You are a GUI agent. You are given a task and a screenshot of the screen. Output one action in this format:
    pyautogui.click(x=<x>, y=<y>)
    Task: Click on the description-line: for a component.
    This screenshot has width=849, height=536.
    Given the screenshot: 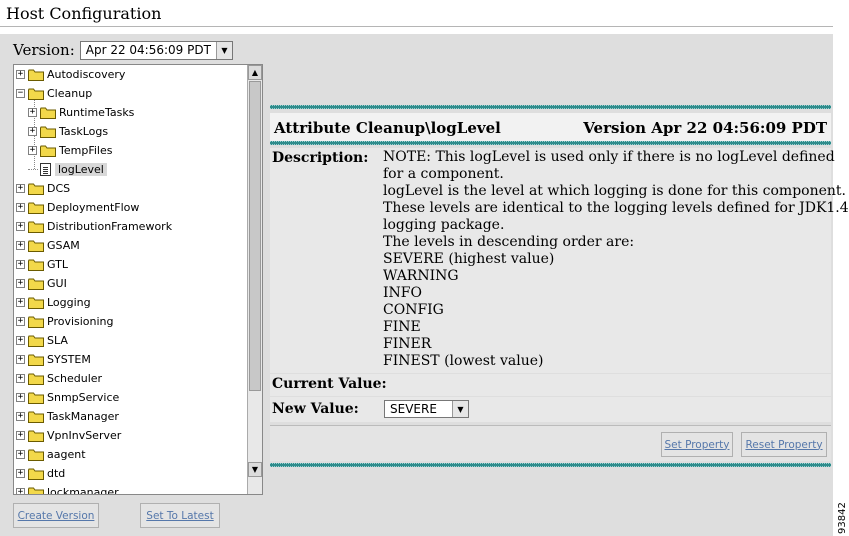 What is the action you would take?
    pyautogui.click(x=443, y=174)
    